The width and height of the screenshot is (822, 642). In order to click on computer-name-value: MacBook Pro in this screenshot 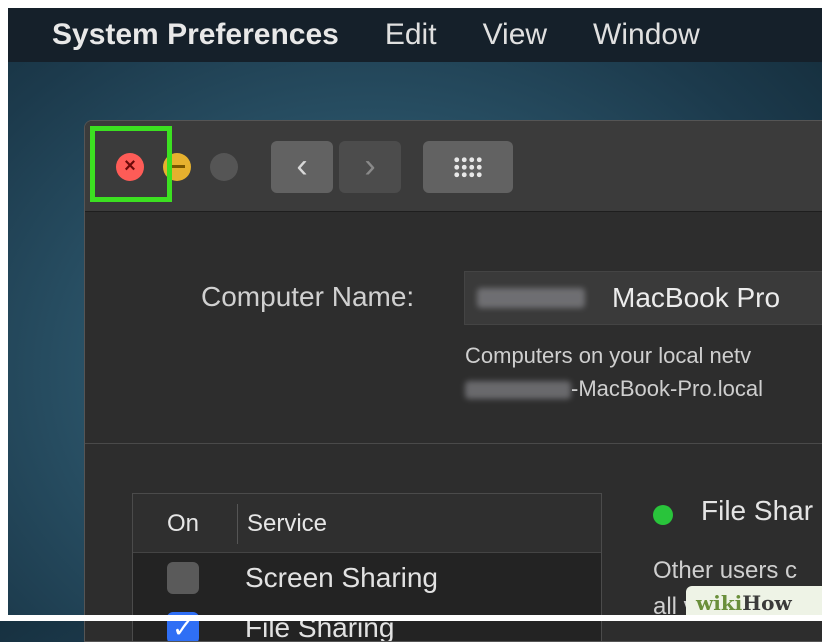, I will do `click(696, 297)`.